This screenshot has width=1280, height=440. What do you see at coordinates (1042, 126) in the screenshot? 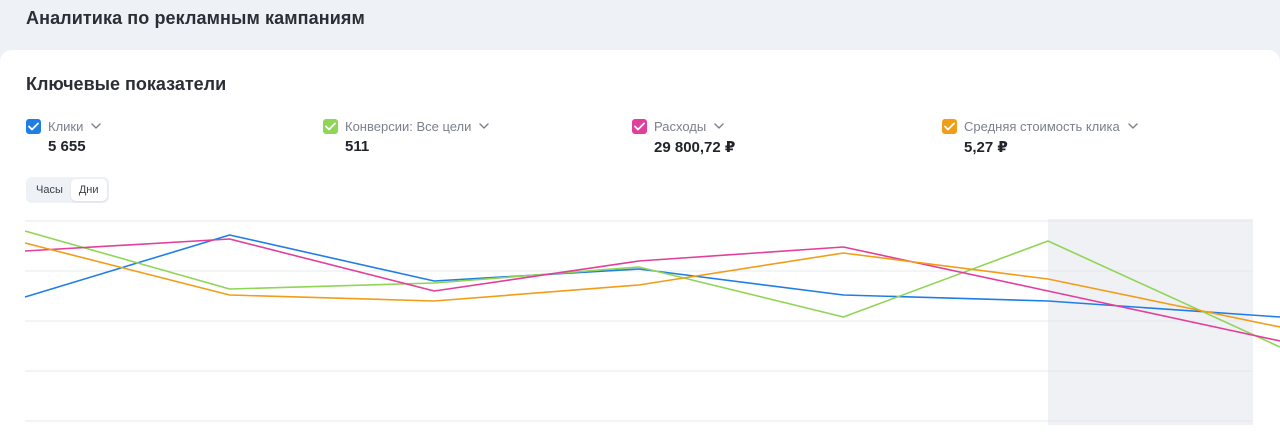
I see `metric-label: Средняя стоимость клика` at bounding box center [1042, 126].